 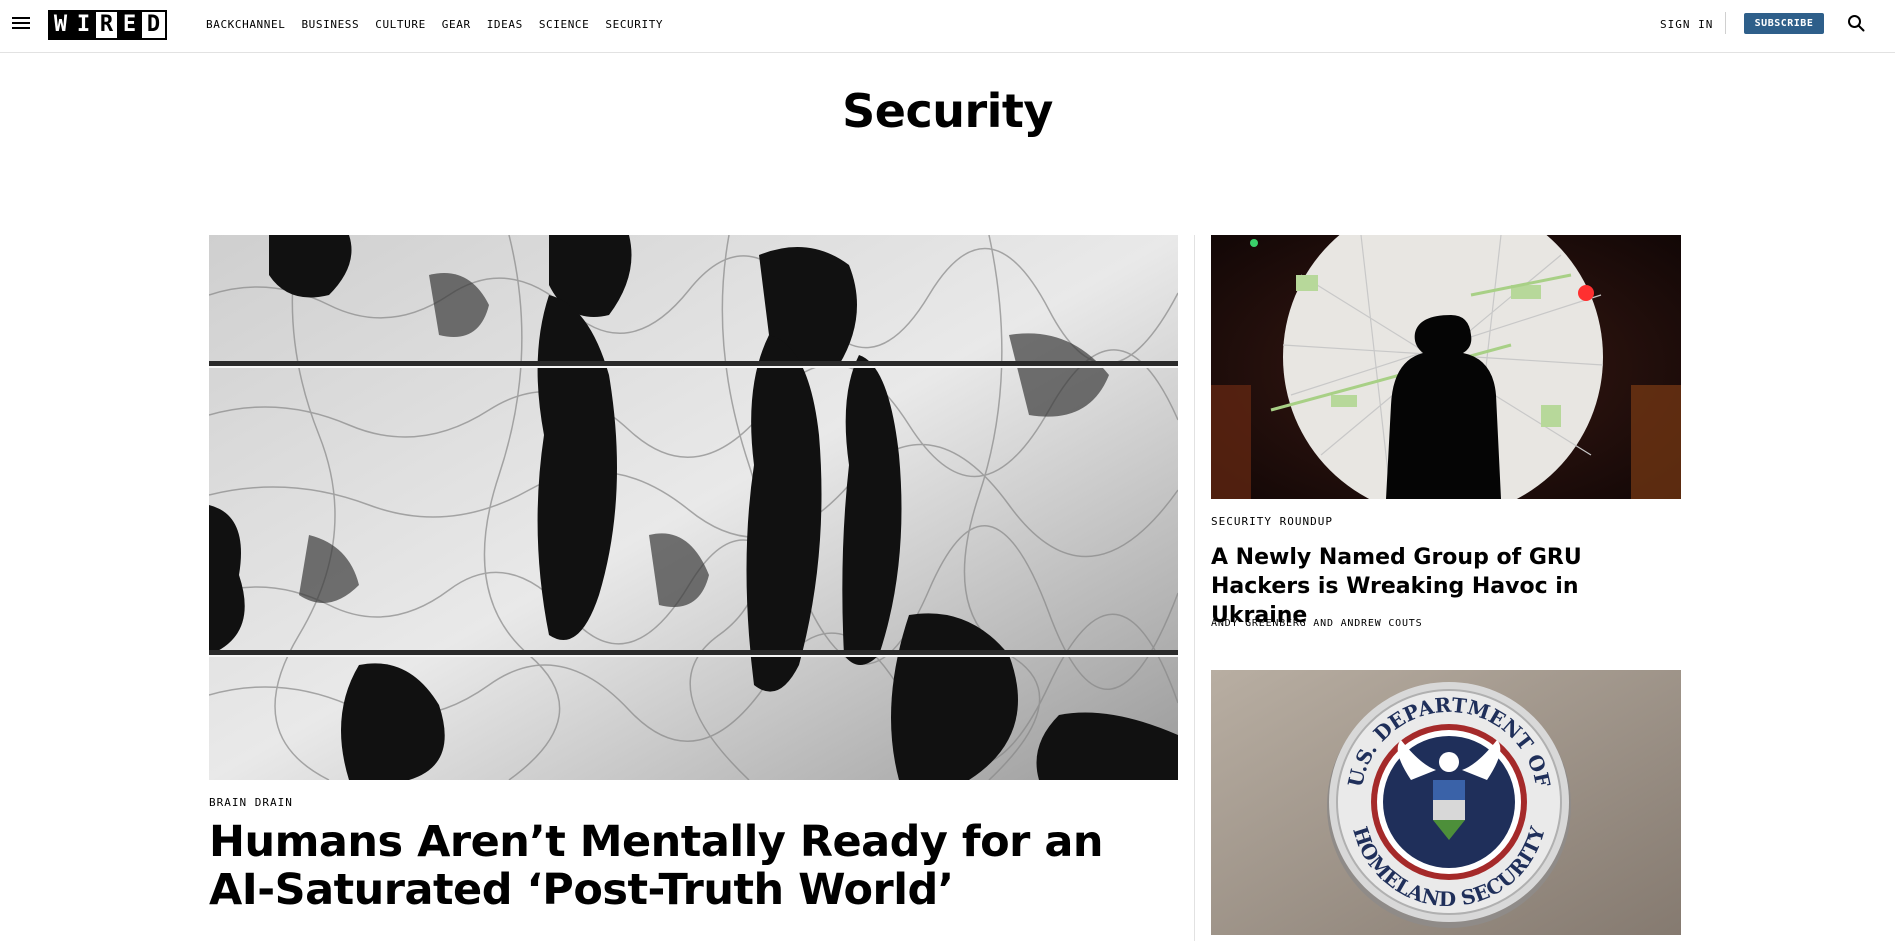 I want to click on header-divider, so click(x=1725, y=23).